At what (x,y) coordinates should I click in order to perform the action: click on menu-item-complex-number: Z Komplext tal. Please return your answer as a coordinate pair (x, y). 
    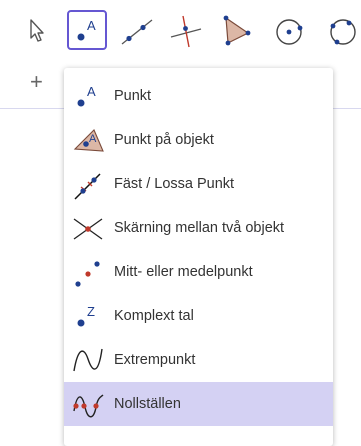
    Looking at the image, I should click on (198, 316).